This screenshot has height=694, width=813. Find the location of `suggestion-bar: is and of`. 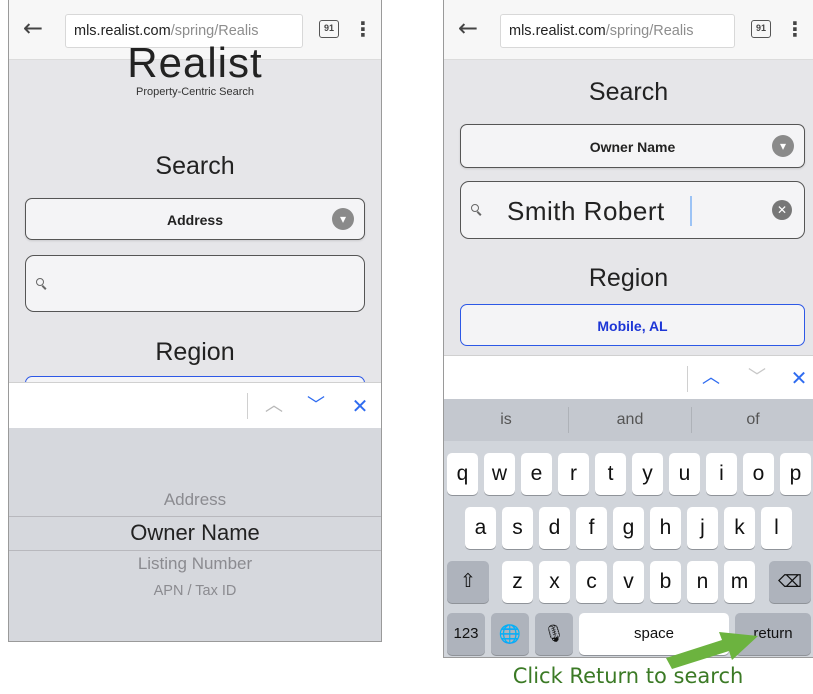

suggestion-bar: is and of is located at coordinates (628, 420).